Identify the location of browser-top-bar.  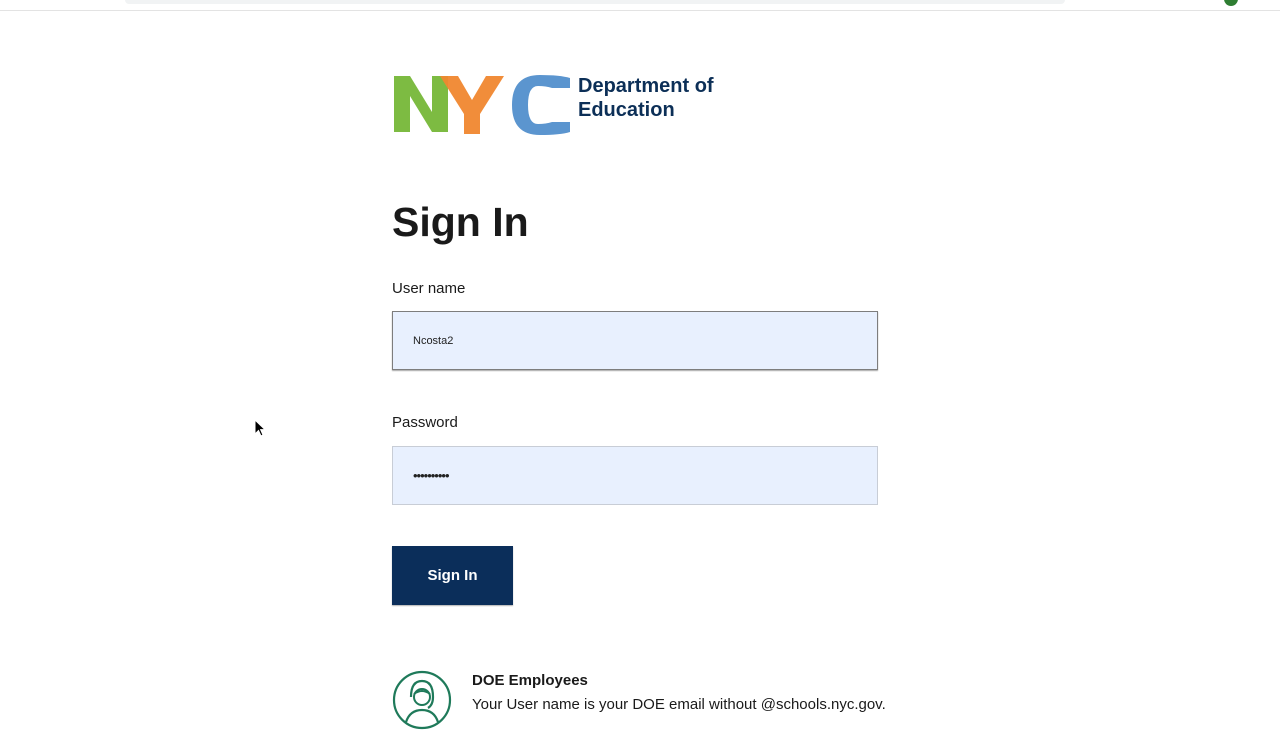
(640, 5).